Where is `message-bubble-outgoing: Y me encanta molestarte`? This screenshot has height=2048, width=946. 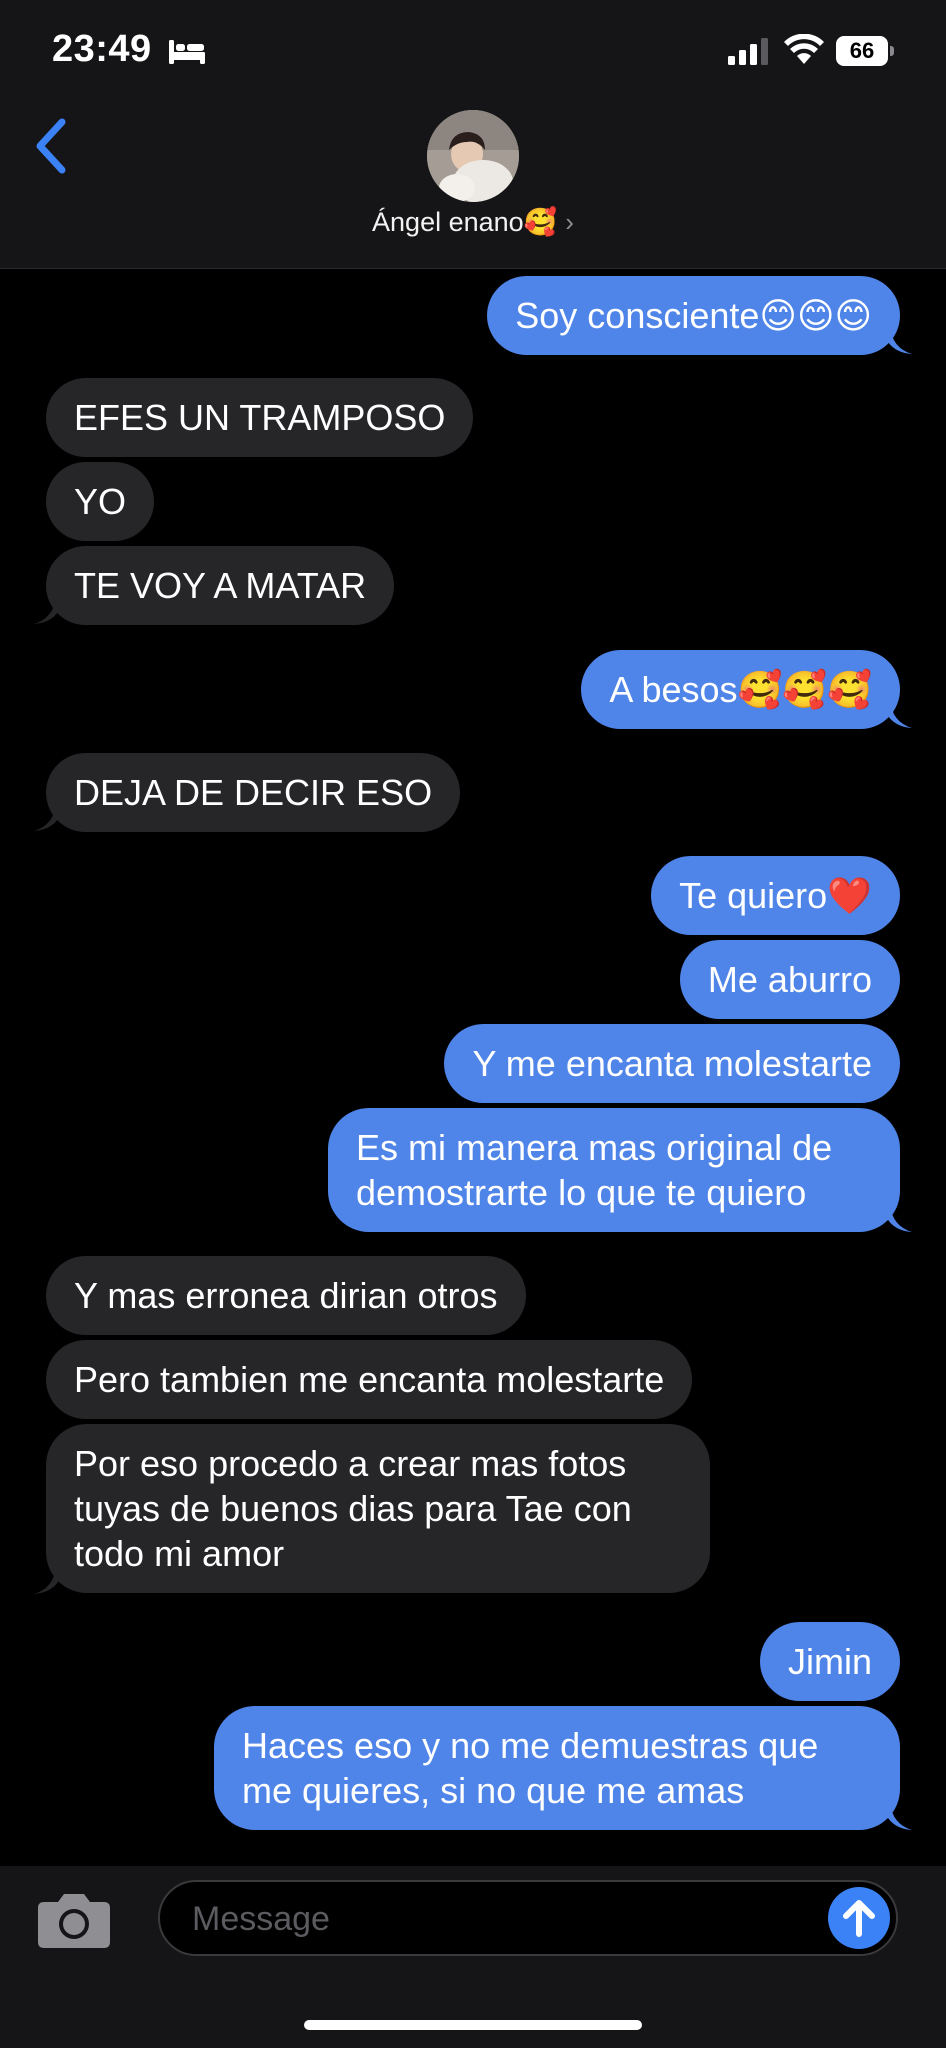 message-bubble-outgoing: Y me encanta molestarte is located at coordinates (672, 1063).